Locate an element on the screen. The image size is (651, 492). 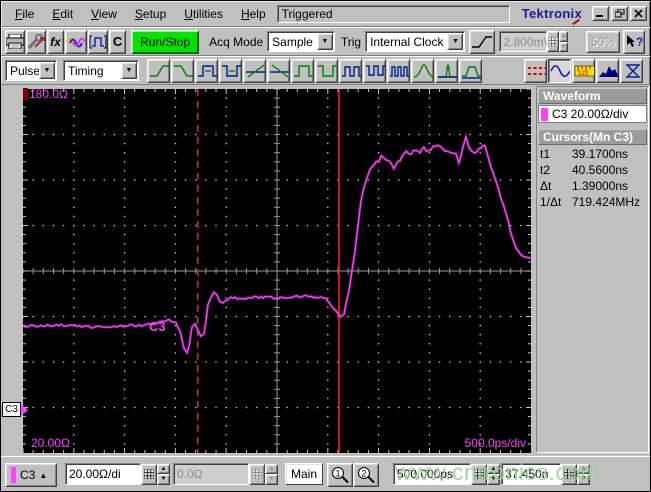
restore-button is located at coordinates (619, 13).